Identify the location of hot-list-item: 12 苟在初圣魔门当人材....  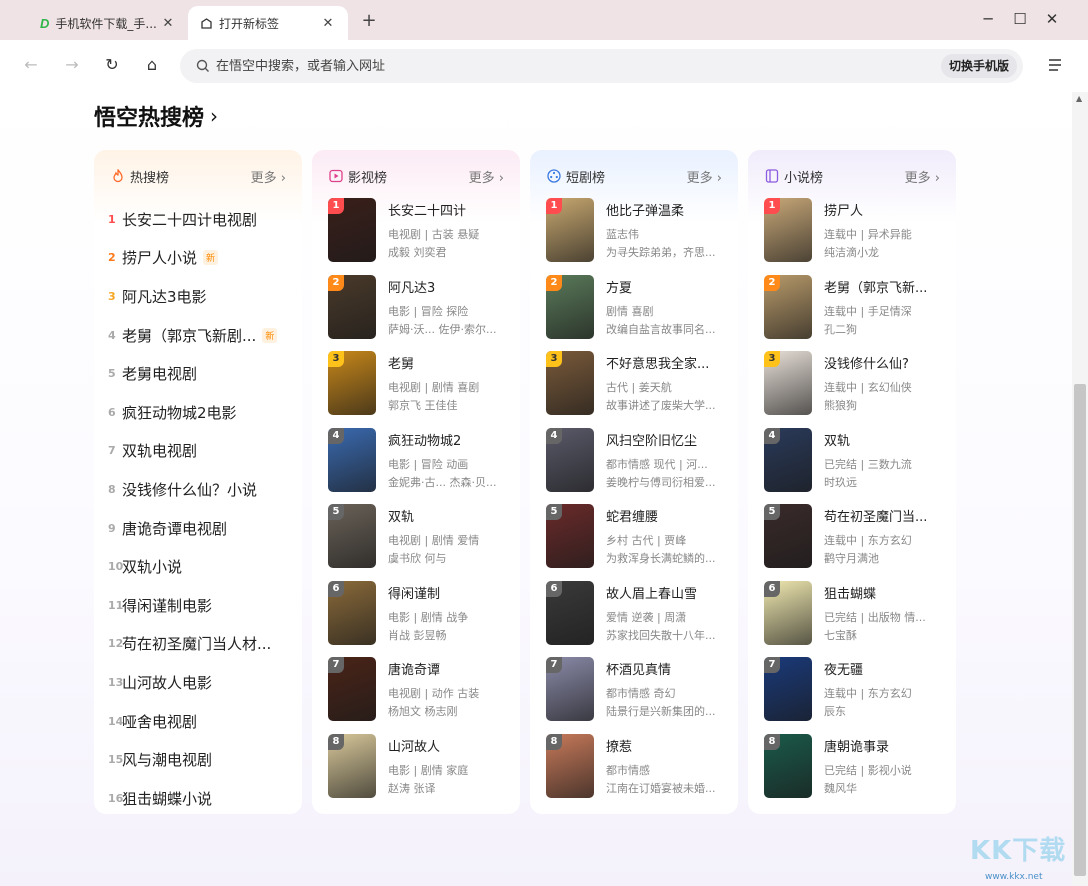
(200, 644).